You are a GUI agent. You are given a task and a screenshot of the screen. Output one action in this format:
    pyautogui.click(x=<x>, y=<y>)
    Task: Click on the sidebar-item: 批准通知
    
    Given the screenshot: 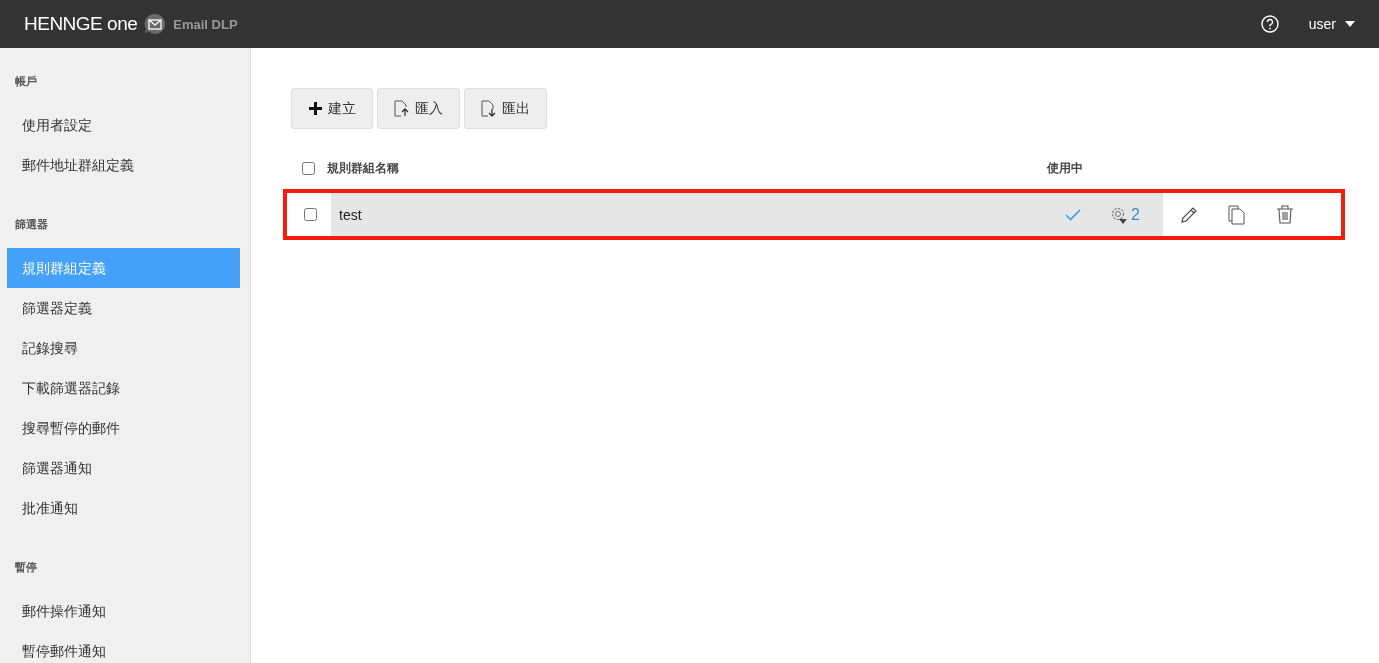 What is the action you would take?
    pyautogui.click(x=123, y=508)
    